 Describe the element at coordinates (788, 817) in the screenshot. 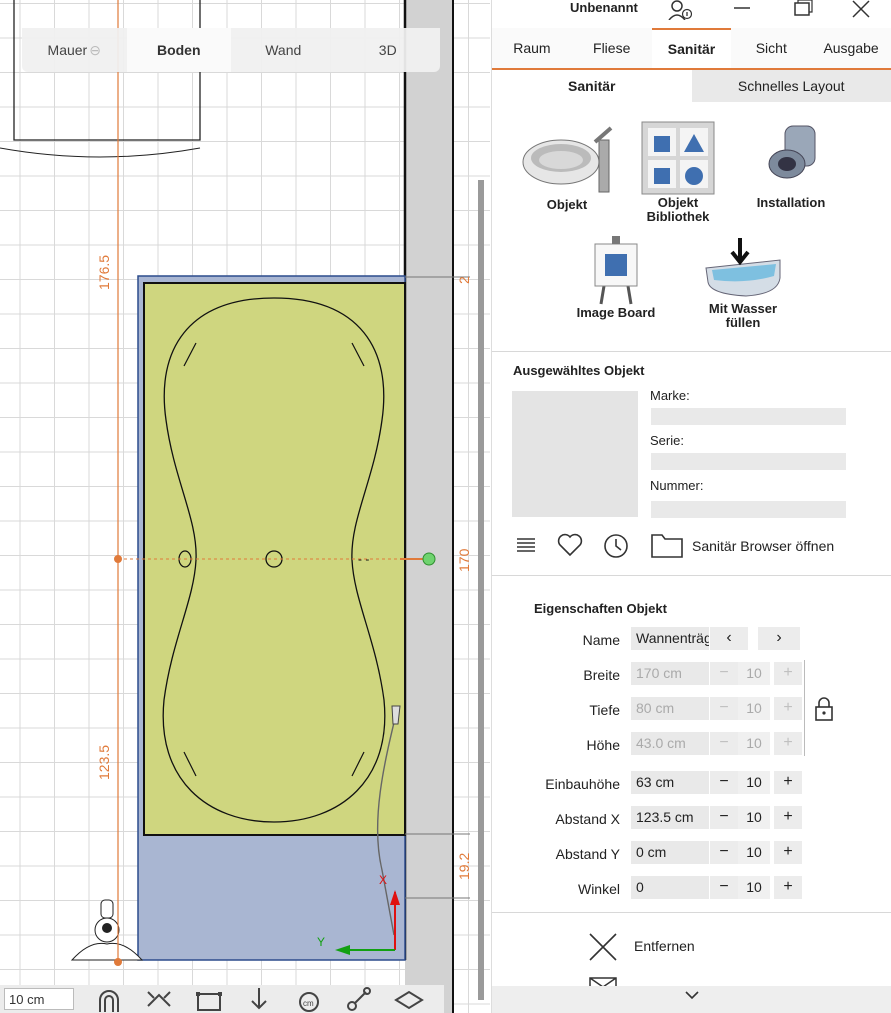

I see `abstand-x-plus-button: +` at that location.